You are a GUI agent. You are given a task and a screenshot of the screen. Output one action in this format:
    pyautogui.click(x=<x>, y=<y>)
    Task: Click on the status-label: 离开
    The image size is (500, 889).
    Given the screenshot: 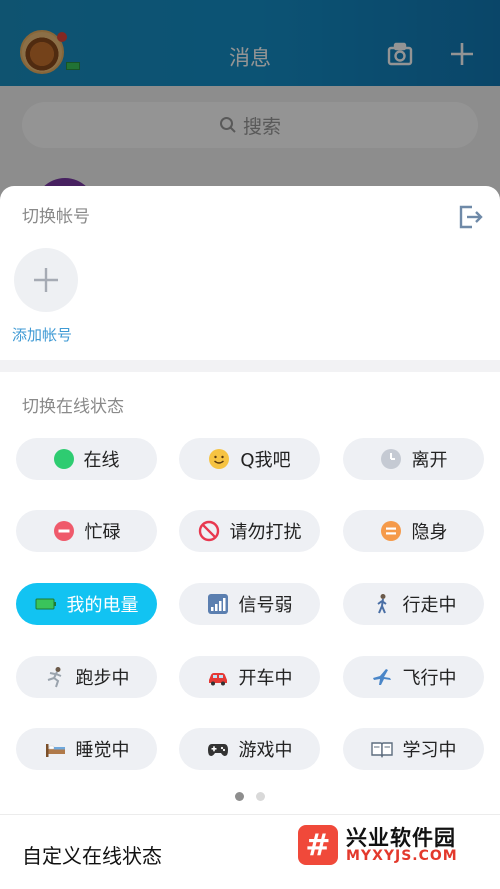 What is the action you would take?
    pyautogui.click(x=429, y=460)
    